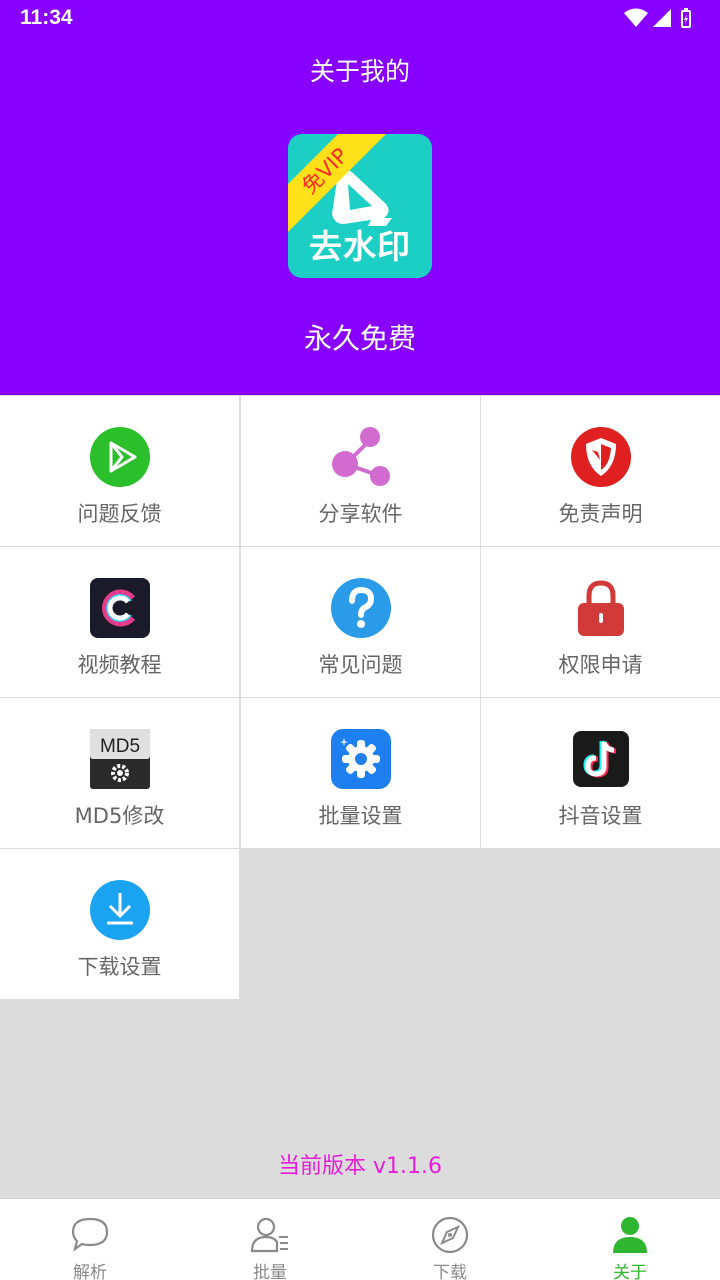  Describe the element at coordinates (90, 1271) in the screenshot. I see `tab-label: 解析` at that location.